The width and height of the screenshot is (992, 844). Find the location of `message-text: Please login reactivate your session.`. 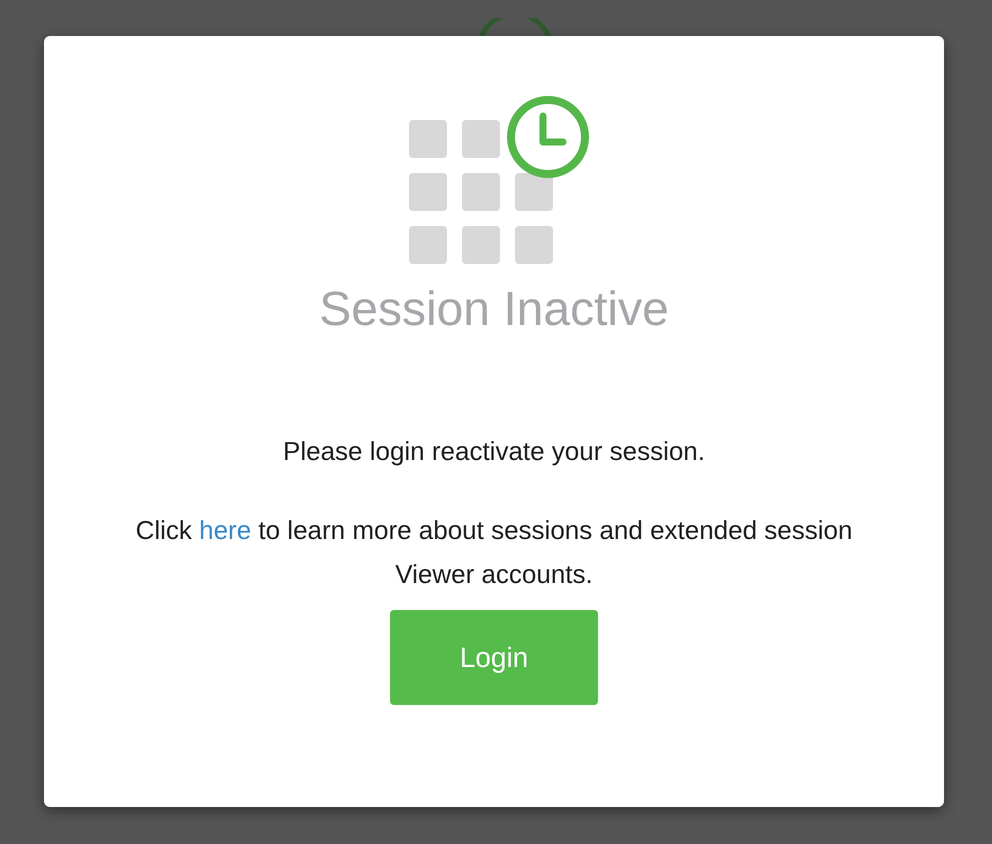

message-text: Please login reactivate your session. is located at coordinates (493, 451).